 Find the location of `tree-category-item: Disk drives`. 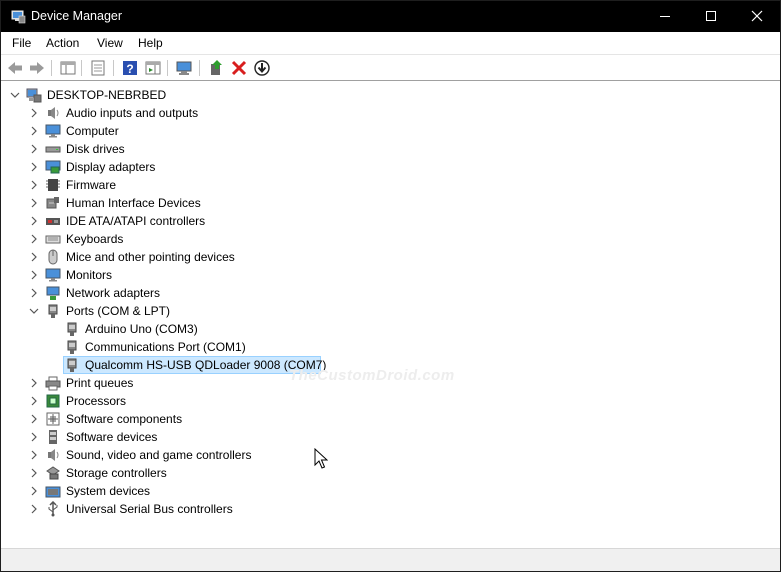

tree-category-item: Disk drives is located at coordinates (381, 149).